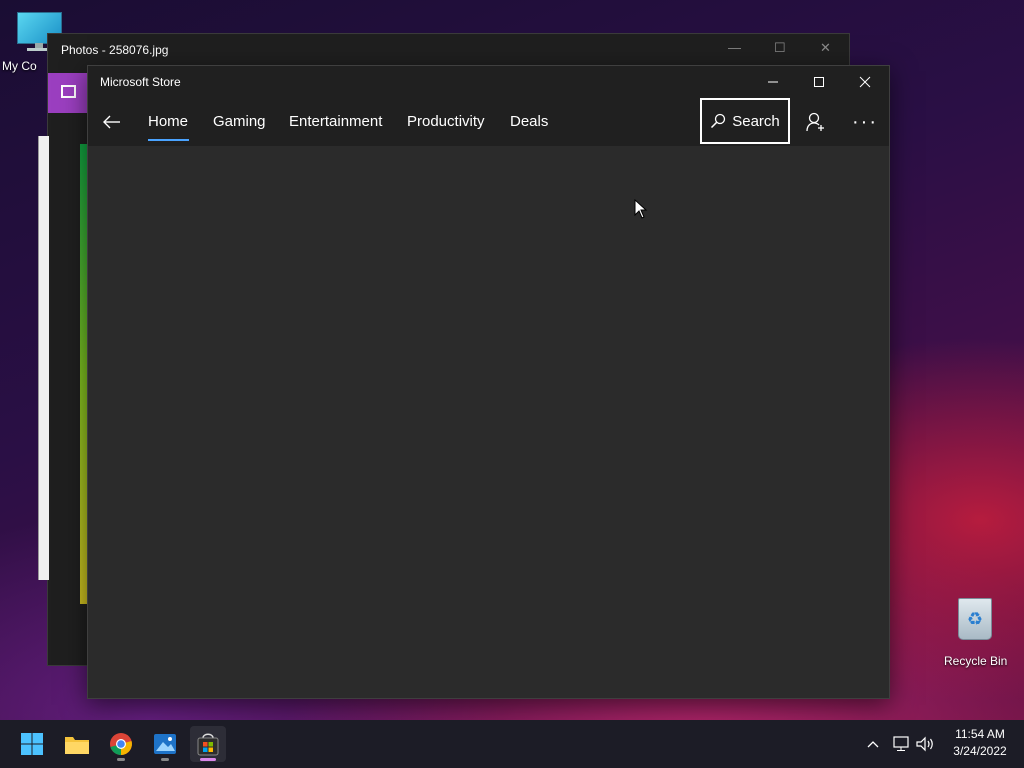 The image size is (1024, 768). I want to click on tab-home: Home, so click(168, 121).